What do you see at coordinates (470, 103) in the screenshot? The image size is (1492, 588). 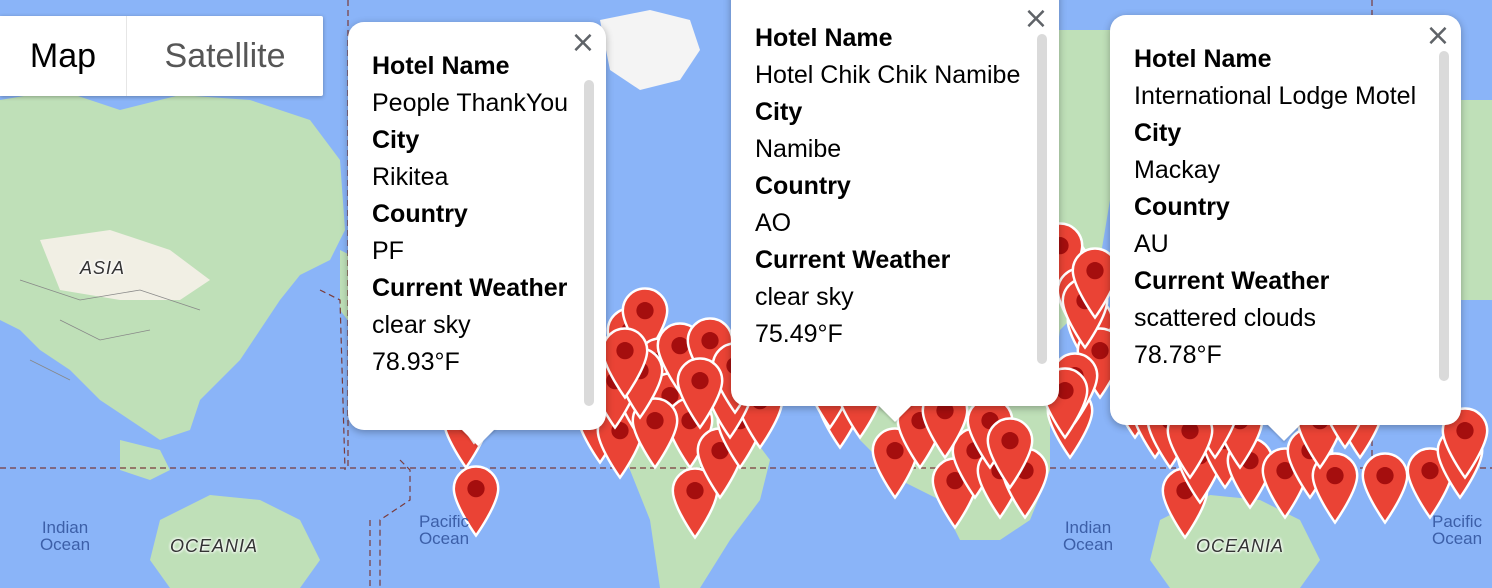 I see `hotel-name-value: People ThankYou` at bounding box center [470, 103].